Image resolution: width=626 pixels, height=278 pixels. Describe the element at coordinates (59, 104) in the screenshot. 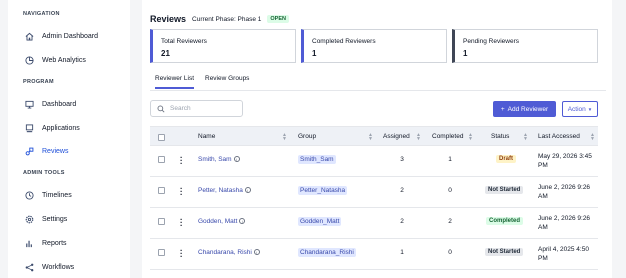

I see `sidebar-item-label: Dashboard` at that location.